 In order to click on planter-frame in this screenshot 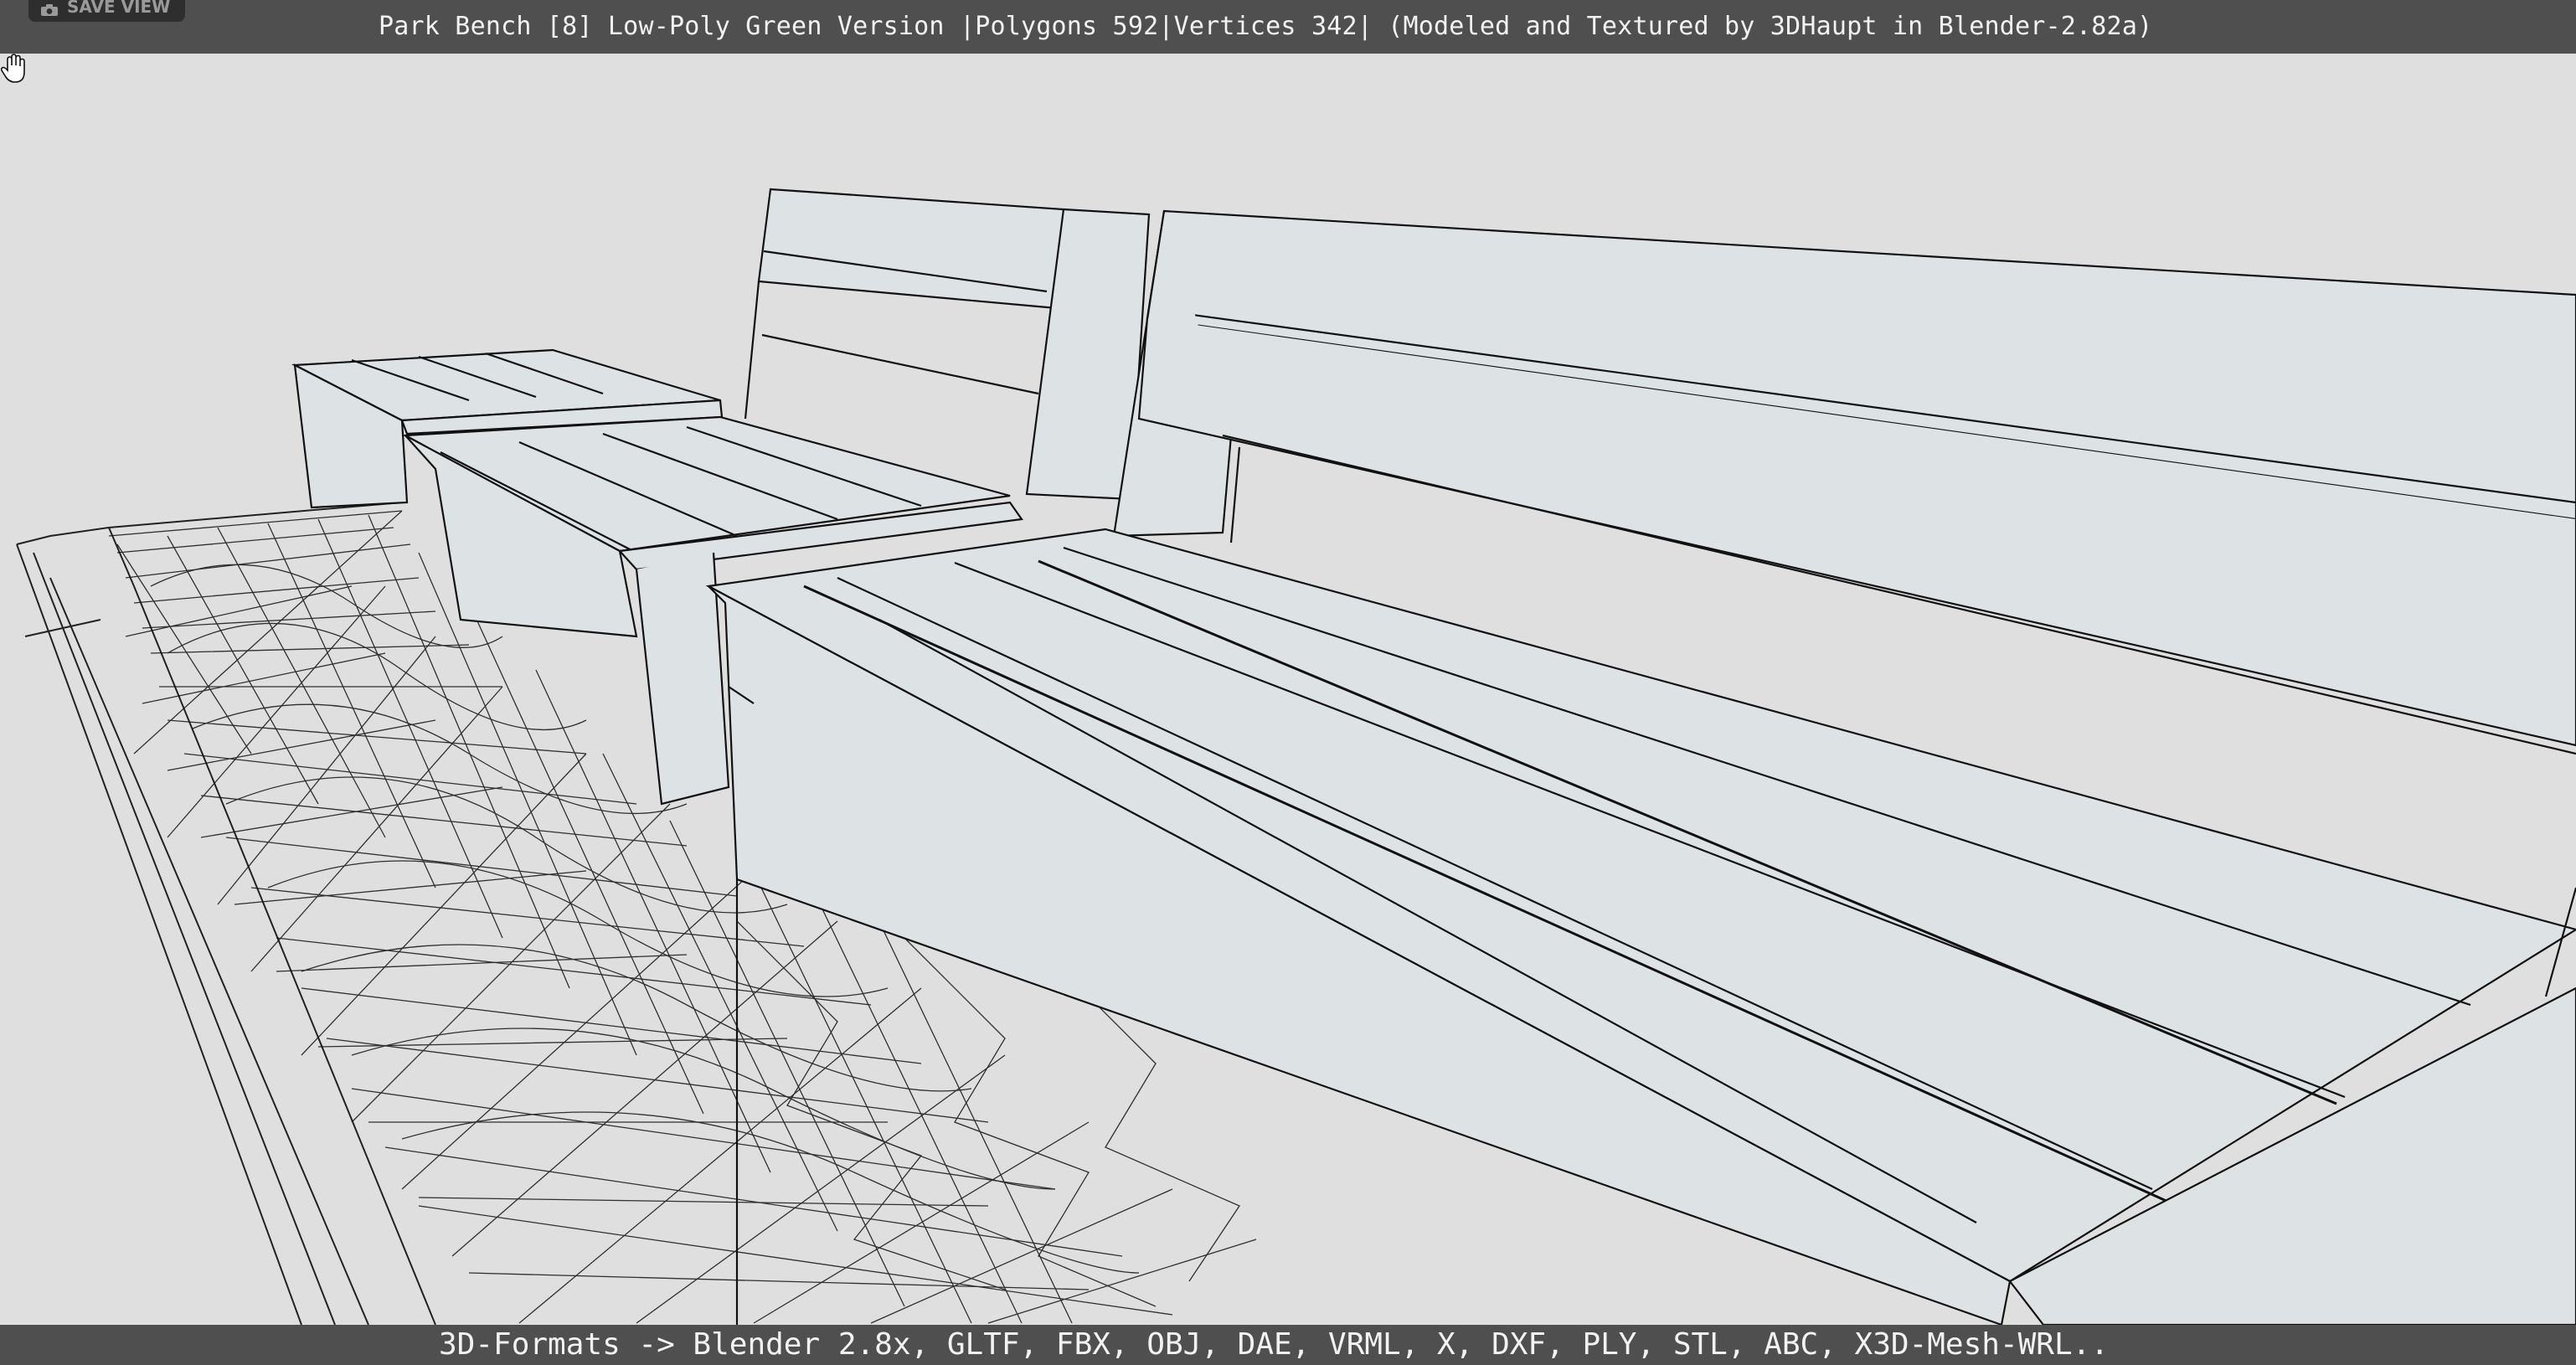, I will do `click(226, 913)`.